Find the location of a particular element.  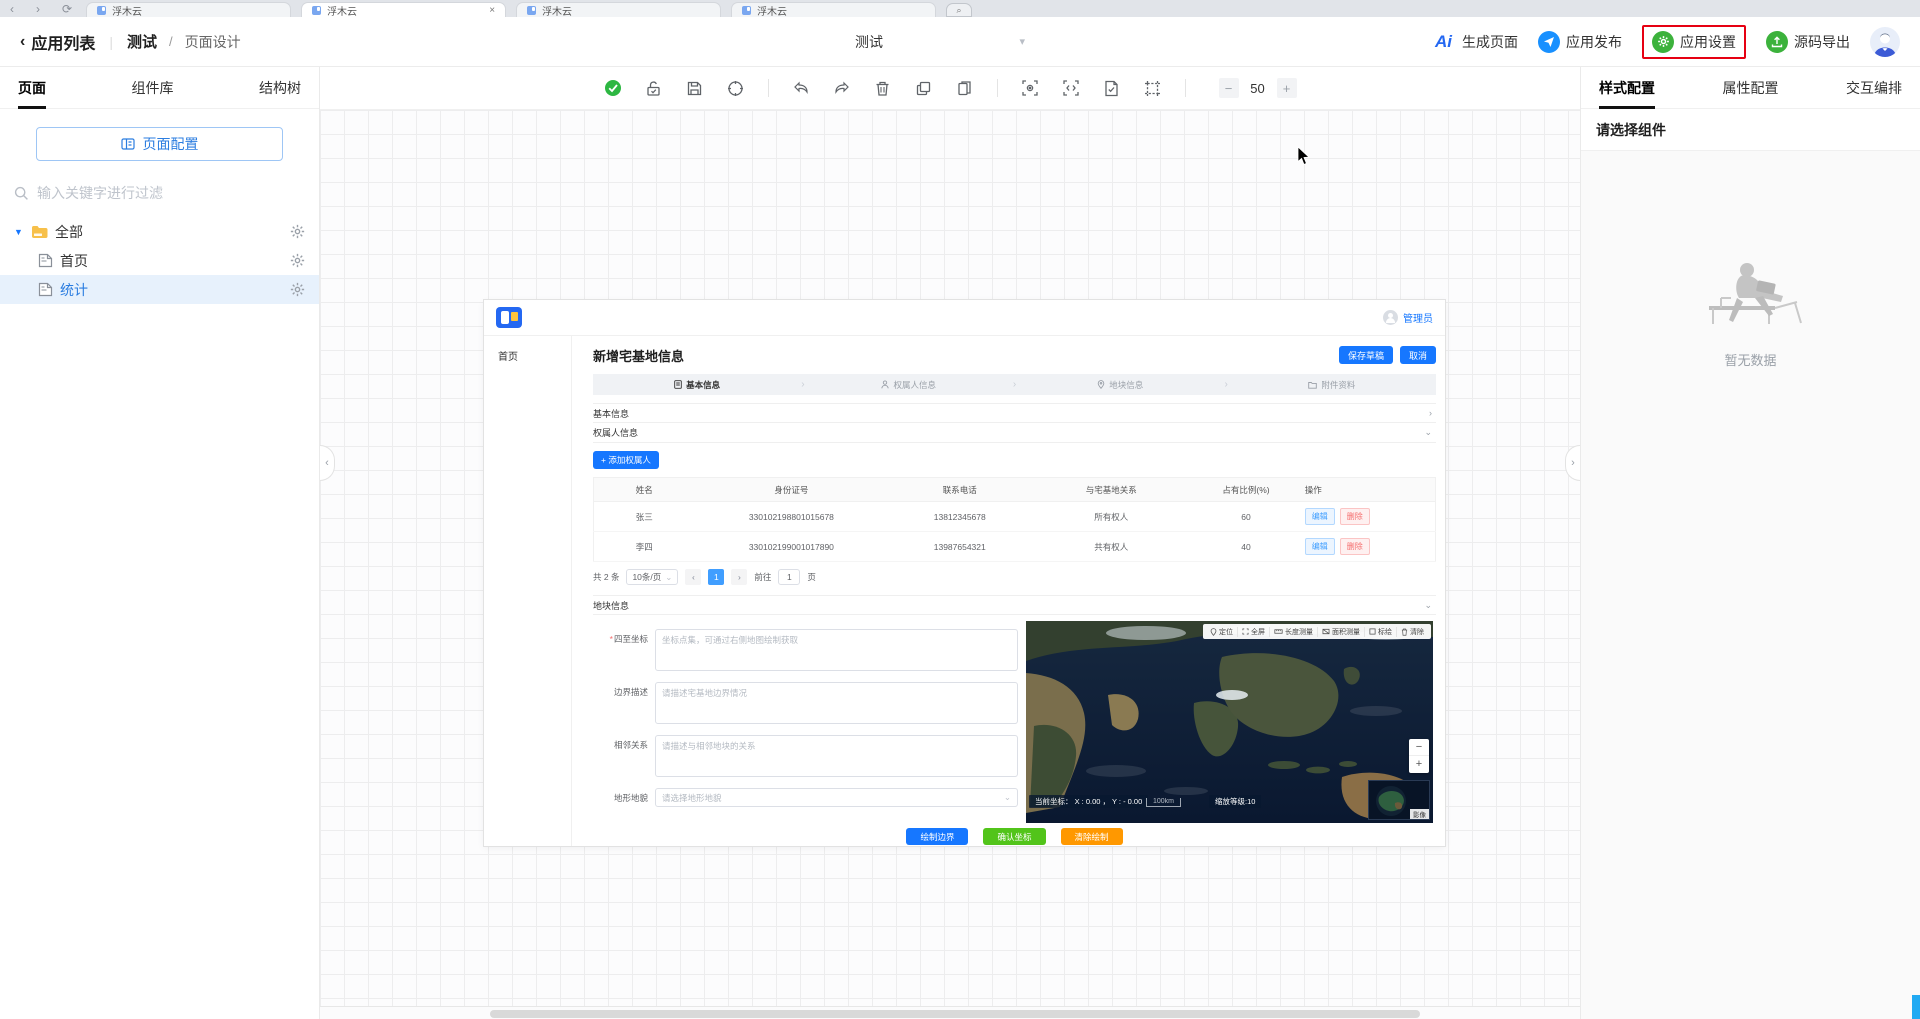

section-owner-info: 权属人信息 ⌄ is located at coordinates (1014, 433).